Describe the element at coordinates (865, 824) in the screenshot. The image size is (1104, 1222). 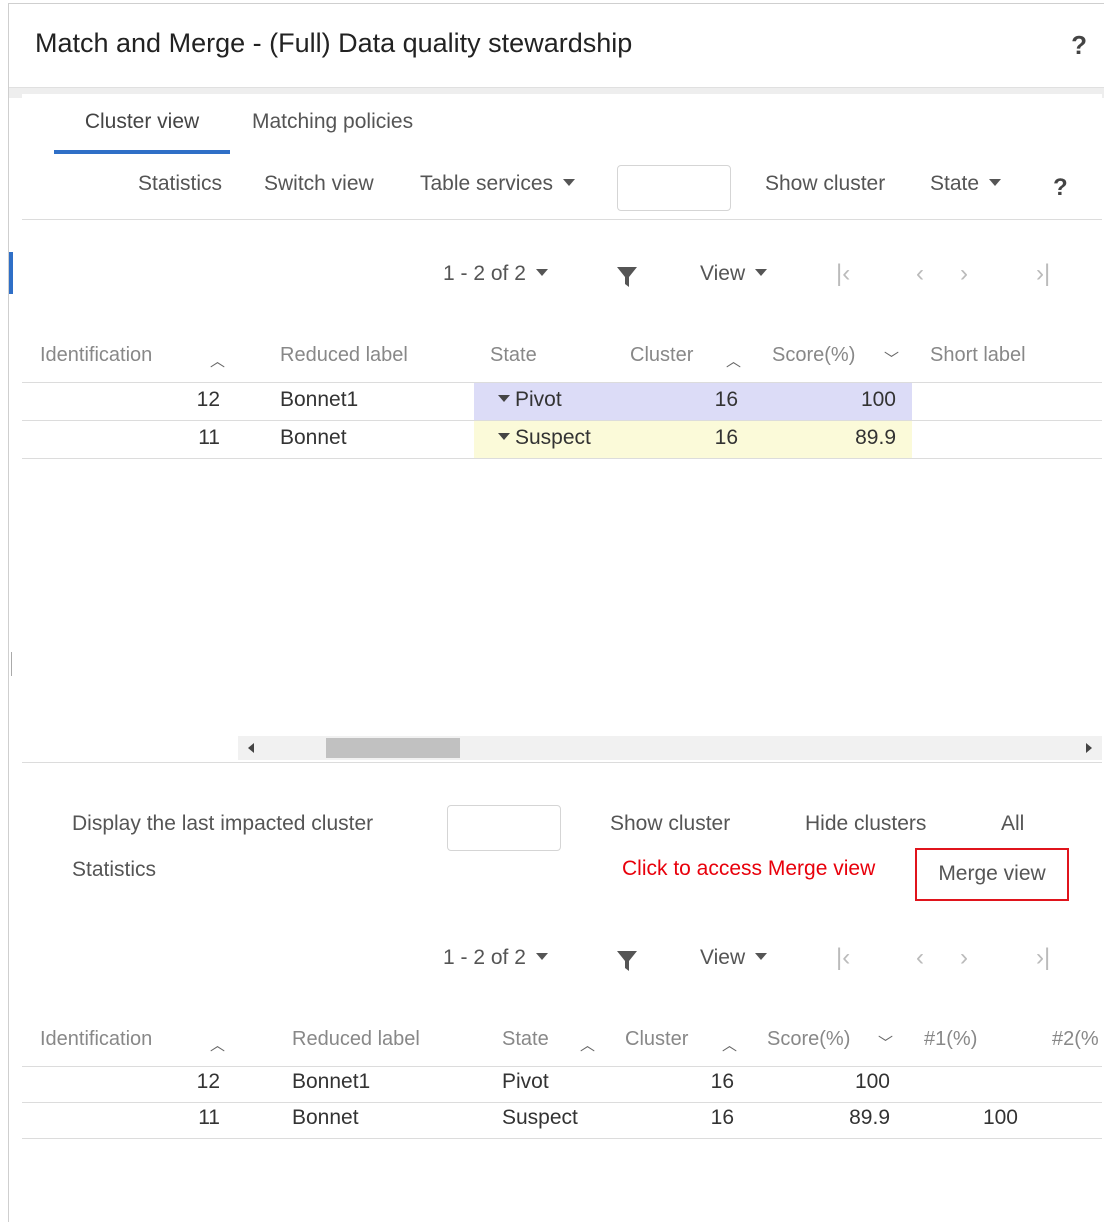
I see `hide-clusters-button: Hide clusters` at that location.